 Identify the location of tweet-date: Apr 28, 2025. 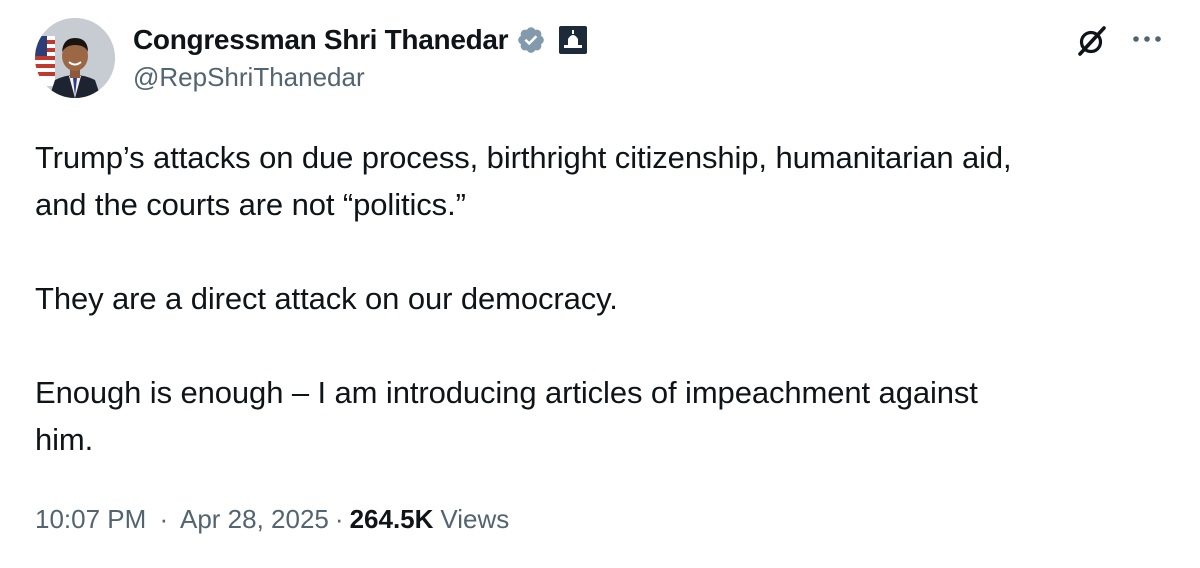
(254, 519).